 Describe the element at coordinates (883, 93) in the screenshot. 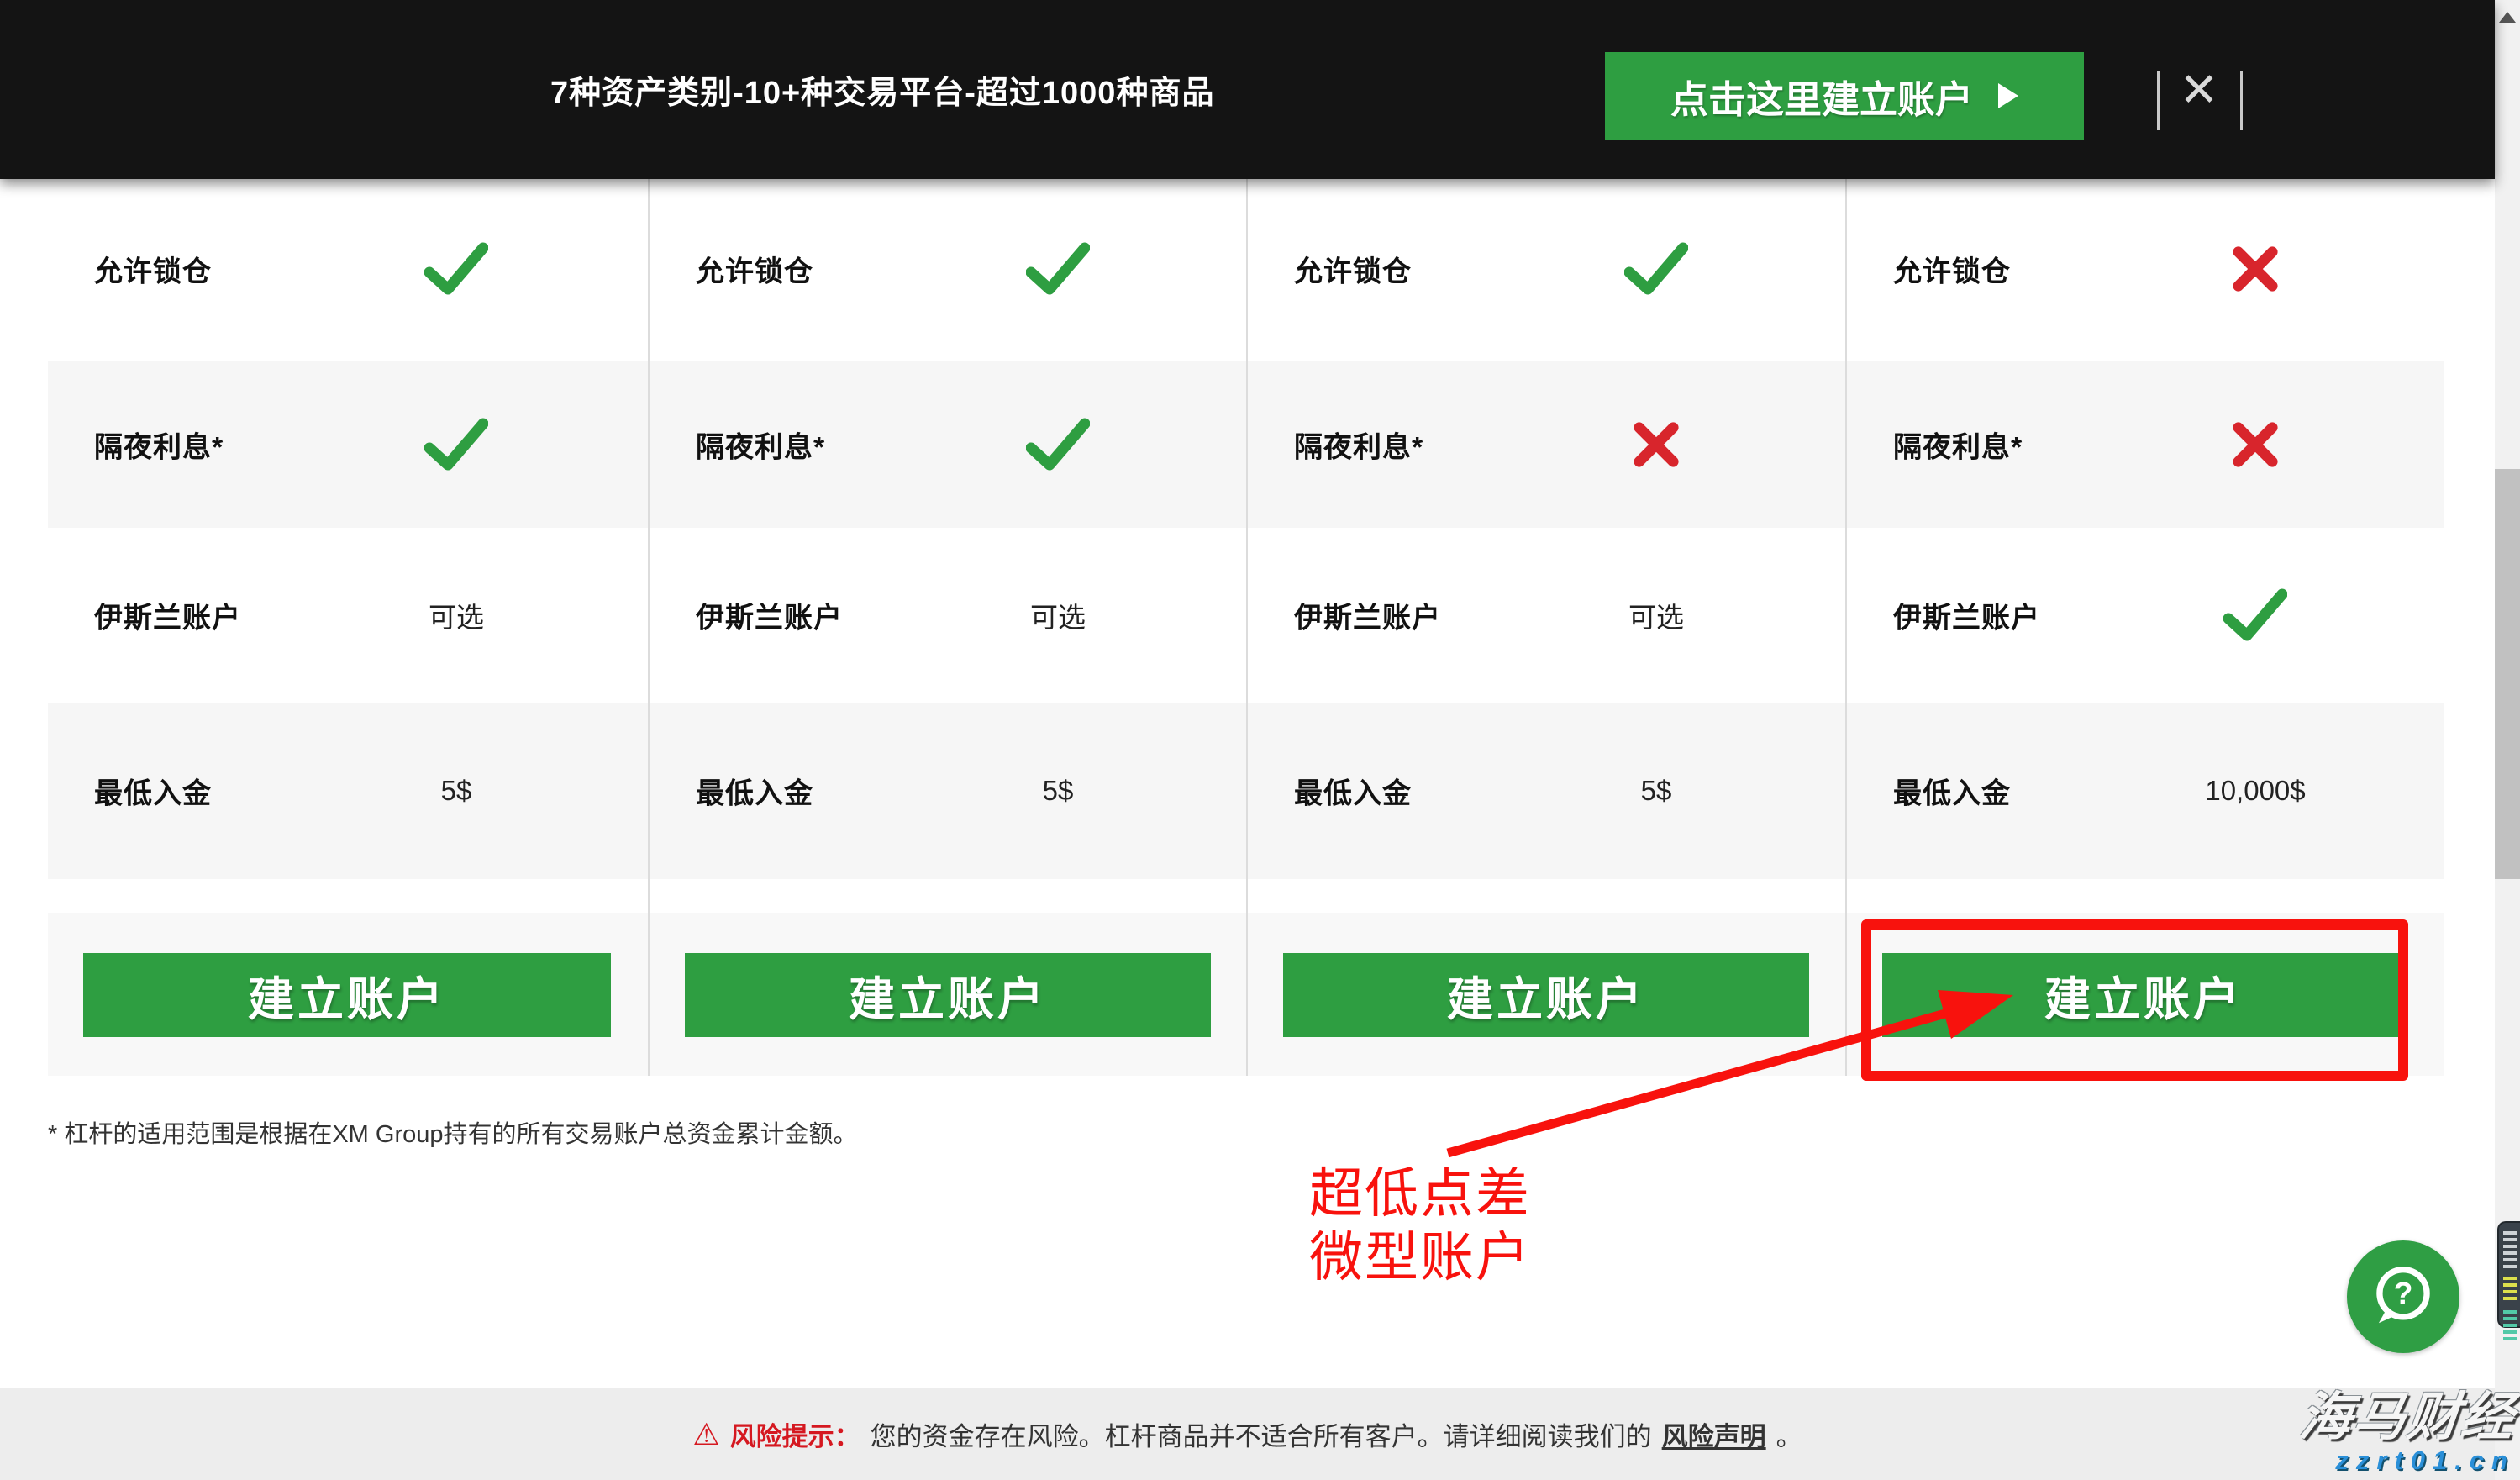

I see `promo-title: 7种资产类别-10+种交易平台-超过1000种商品` at that location.